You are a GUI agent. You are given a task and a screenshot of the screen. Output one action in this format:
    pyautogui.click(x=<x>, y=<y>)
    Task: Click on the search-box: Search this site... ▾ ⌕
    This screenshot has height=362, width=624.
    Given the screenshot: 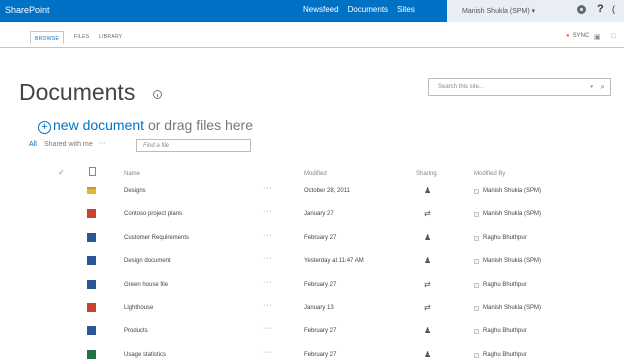 What is the action you would take?
    pyautogui.click(x=519, y=87)
    